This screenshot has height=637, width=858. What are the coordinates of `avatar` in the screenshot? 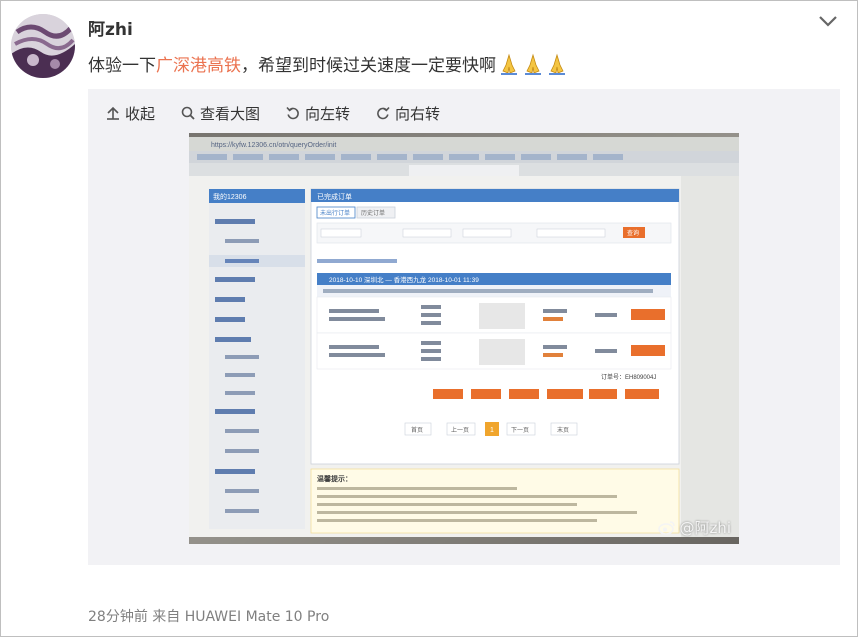 It's located at (43, 46).